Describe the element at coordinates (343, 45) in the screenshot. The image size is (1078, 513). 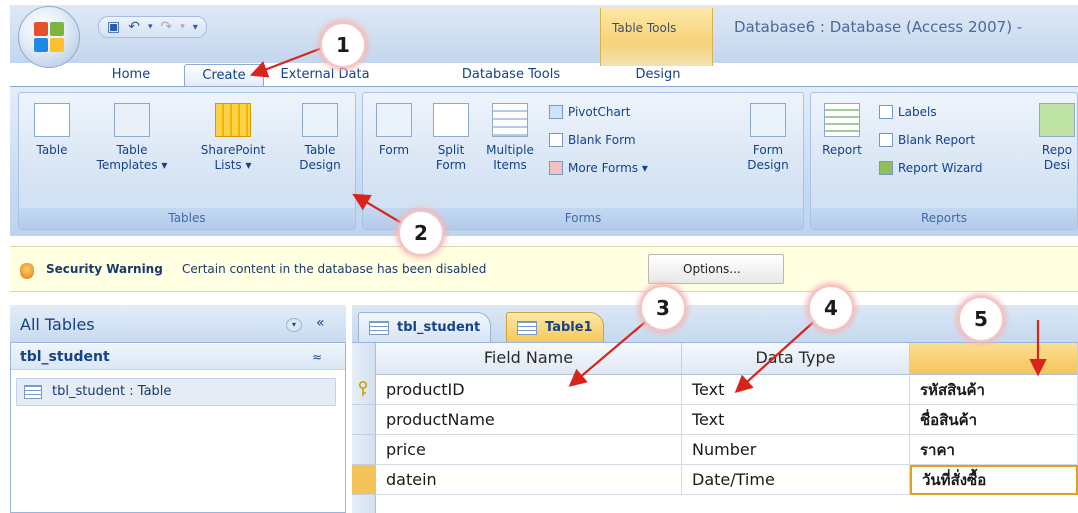
I see `callout-1: 1` at that location.